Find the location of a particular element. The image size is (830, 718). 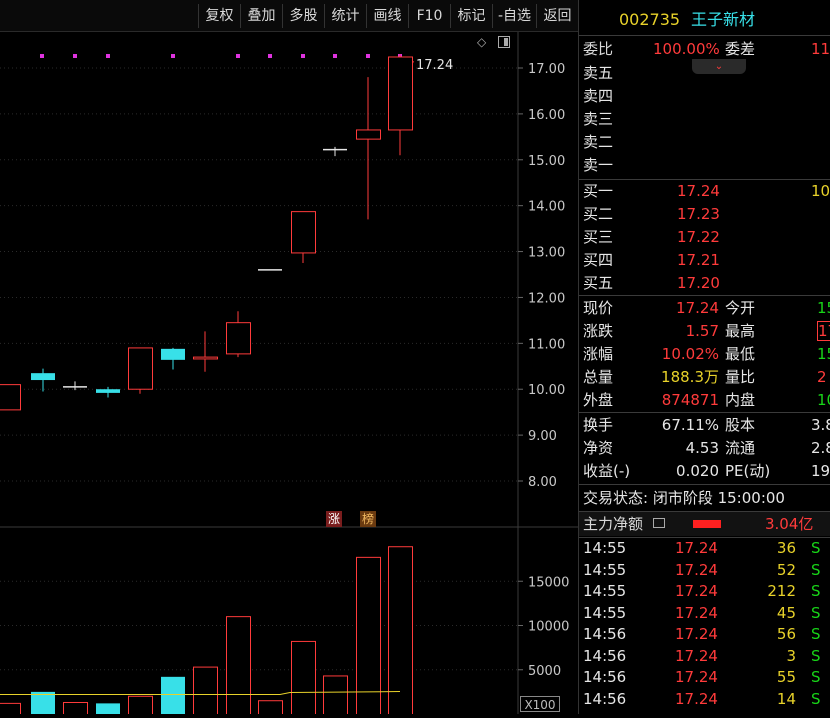

stats-row: 现价 17.24 今开 15 is located at coordinates (704, 308).